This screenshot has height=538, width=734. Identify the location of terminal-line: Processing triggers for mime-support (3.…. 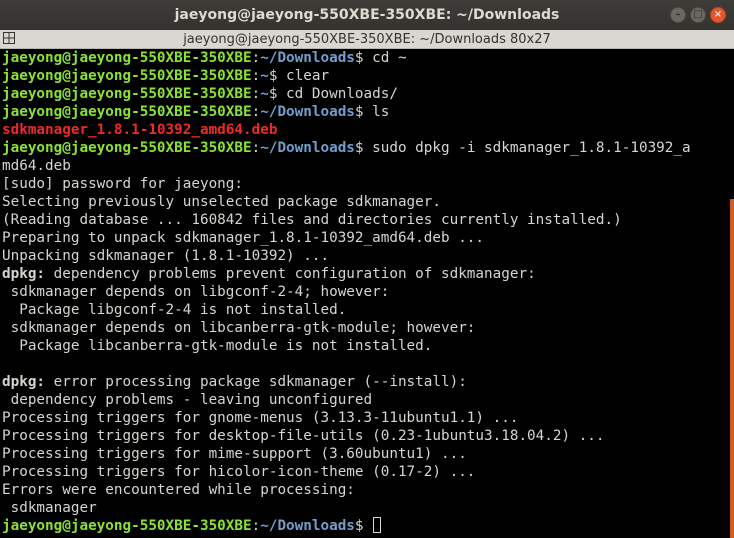
(366, 454).